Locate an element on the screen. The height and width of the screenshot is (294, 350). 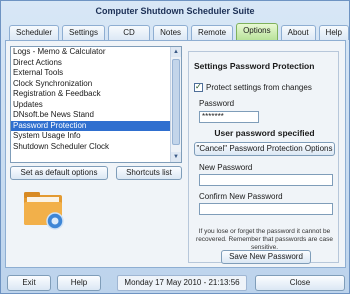
tab-remote: Remote is located at coordinates (212, 32).